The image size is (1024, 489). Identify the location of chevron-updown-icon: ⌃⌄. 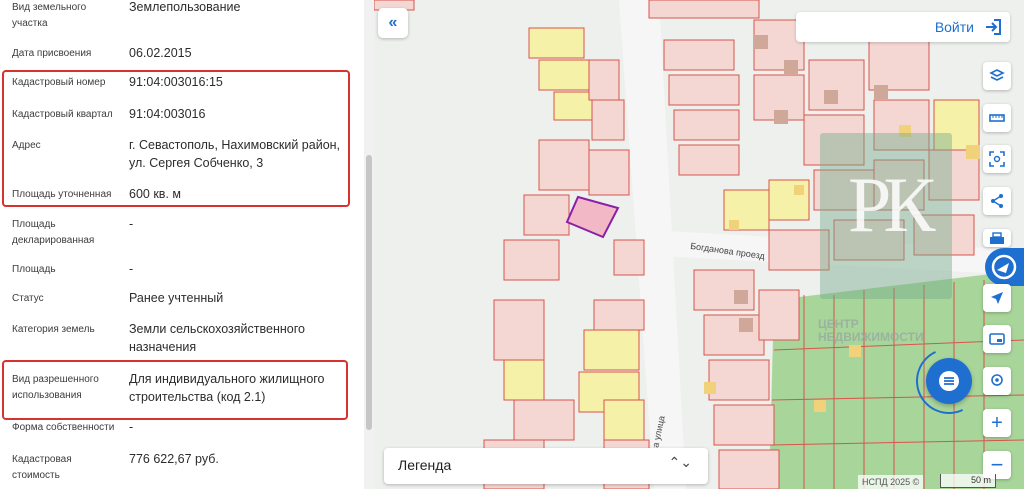
(680, 462).